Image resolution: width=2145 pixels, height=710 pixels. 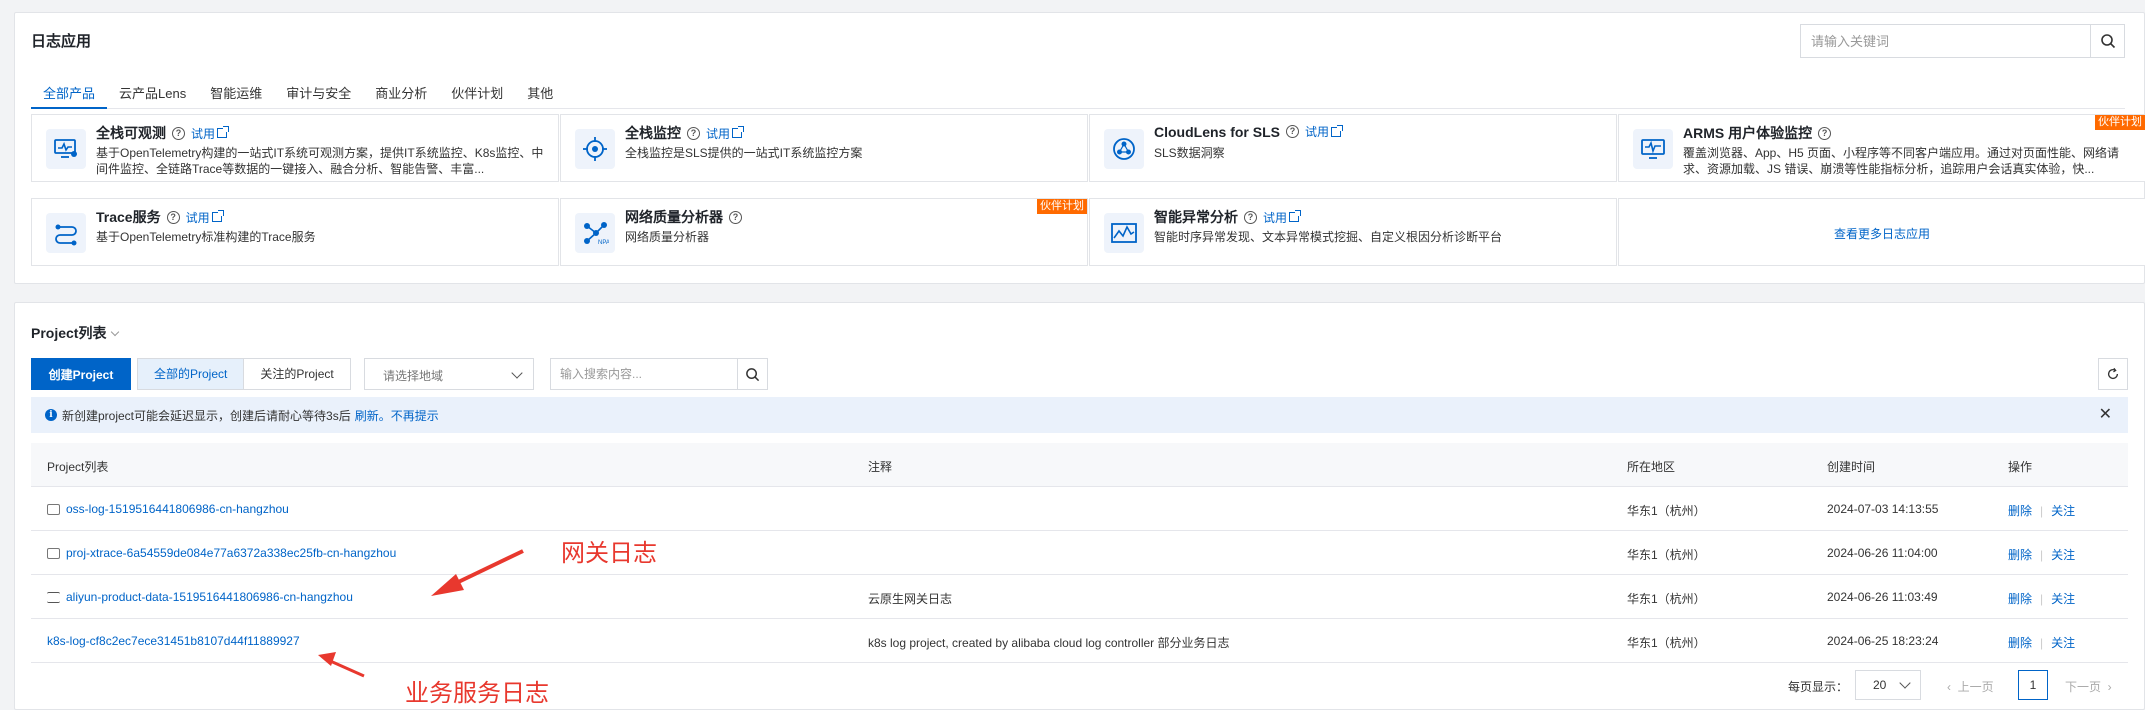 I want to click on next-page-button: 下一页 ›, so click(x=2088, y=686).